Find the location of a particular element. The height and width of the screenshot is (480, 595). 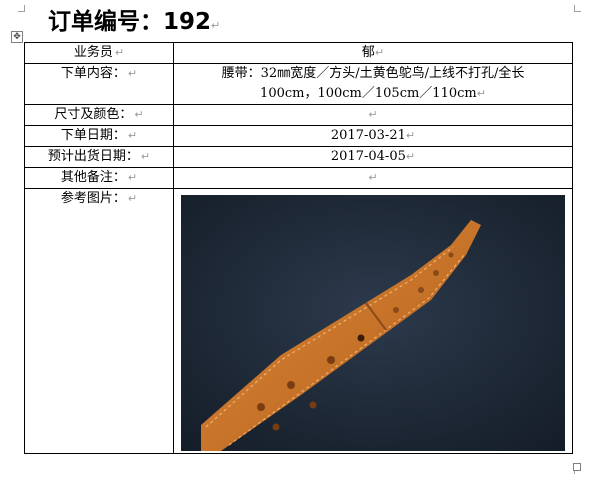

order-content-line2-wrap: 100cm，100cm／105cm／110cm↵ is located at coordinates (373, 94).